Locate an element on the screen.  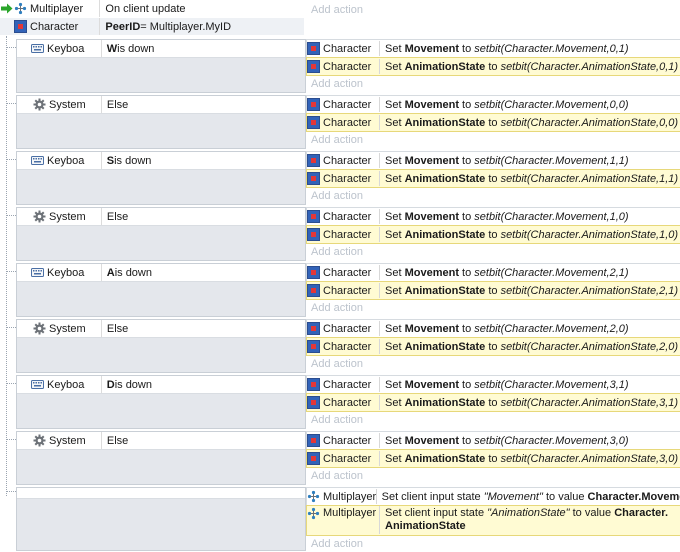
condition-row: Character PeerID = Multiplayer.MyID is located at coordinates (152, 26).